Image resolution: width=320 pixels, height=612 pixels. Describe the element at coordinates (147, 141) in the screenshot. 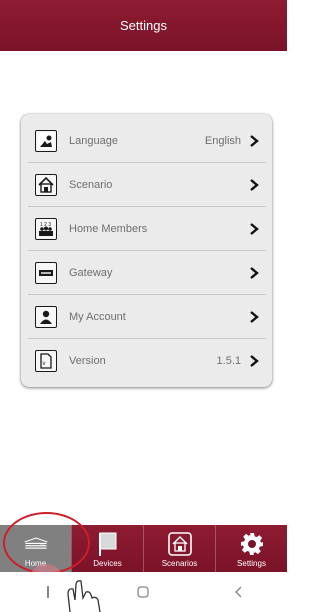

I see `settings-item-language: Language English` at that location.